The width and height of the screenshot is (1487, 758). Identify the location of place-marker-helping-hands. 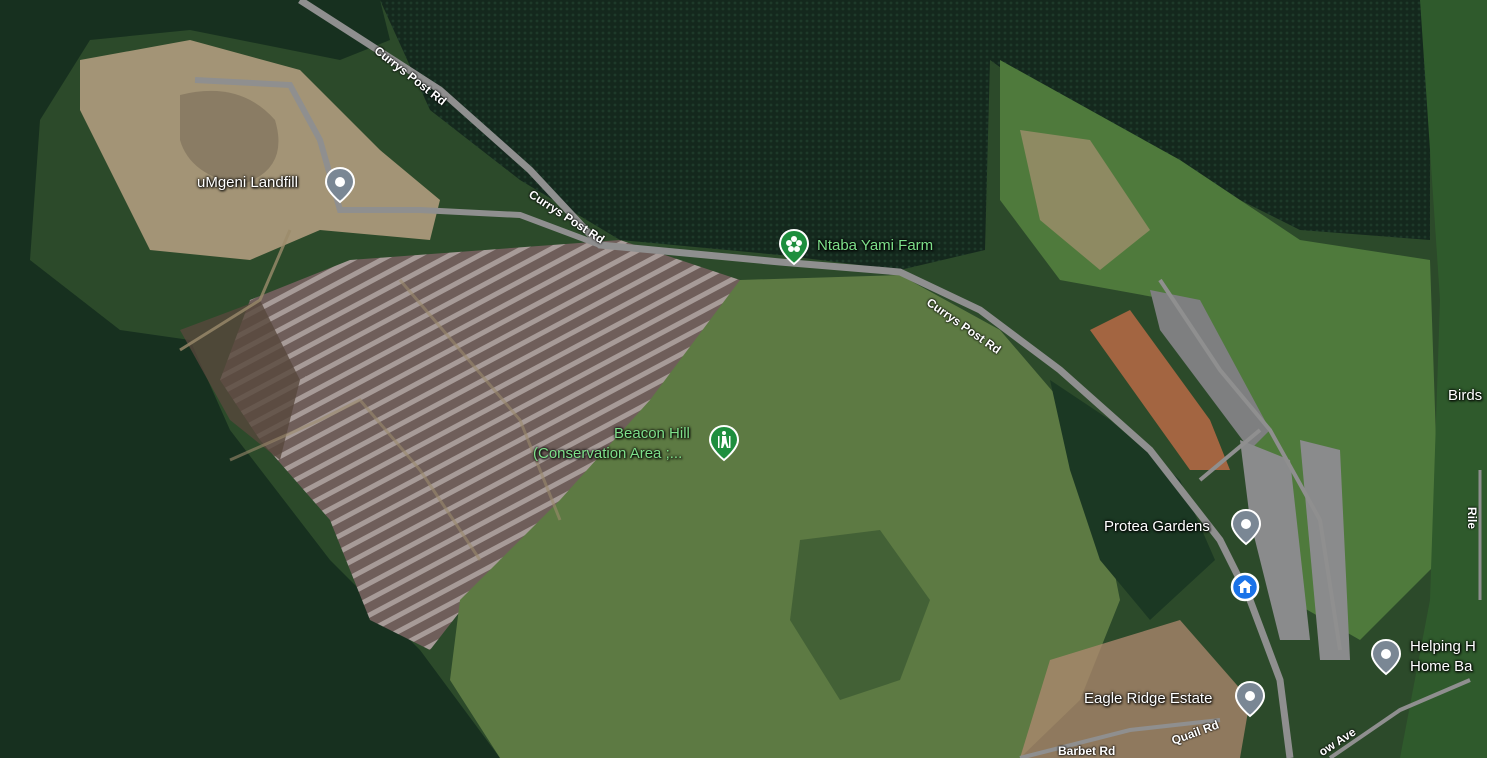
(1386, 657).